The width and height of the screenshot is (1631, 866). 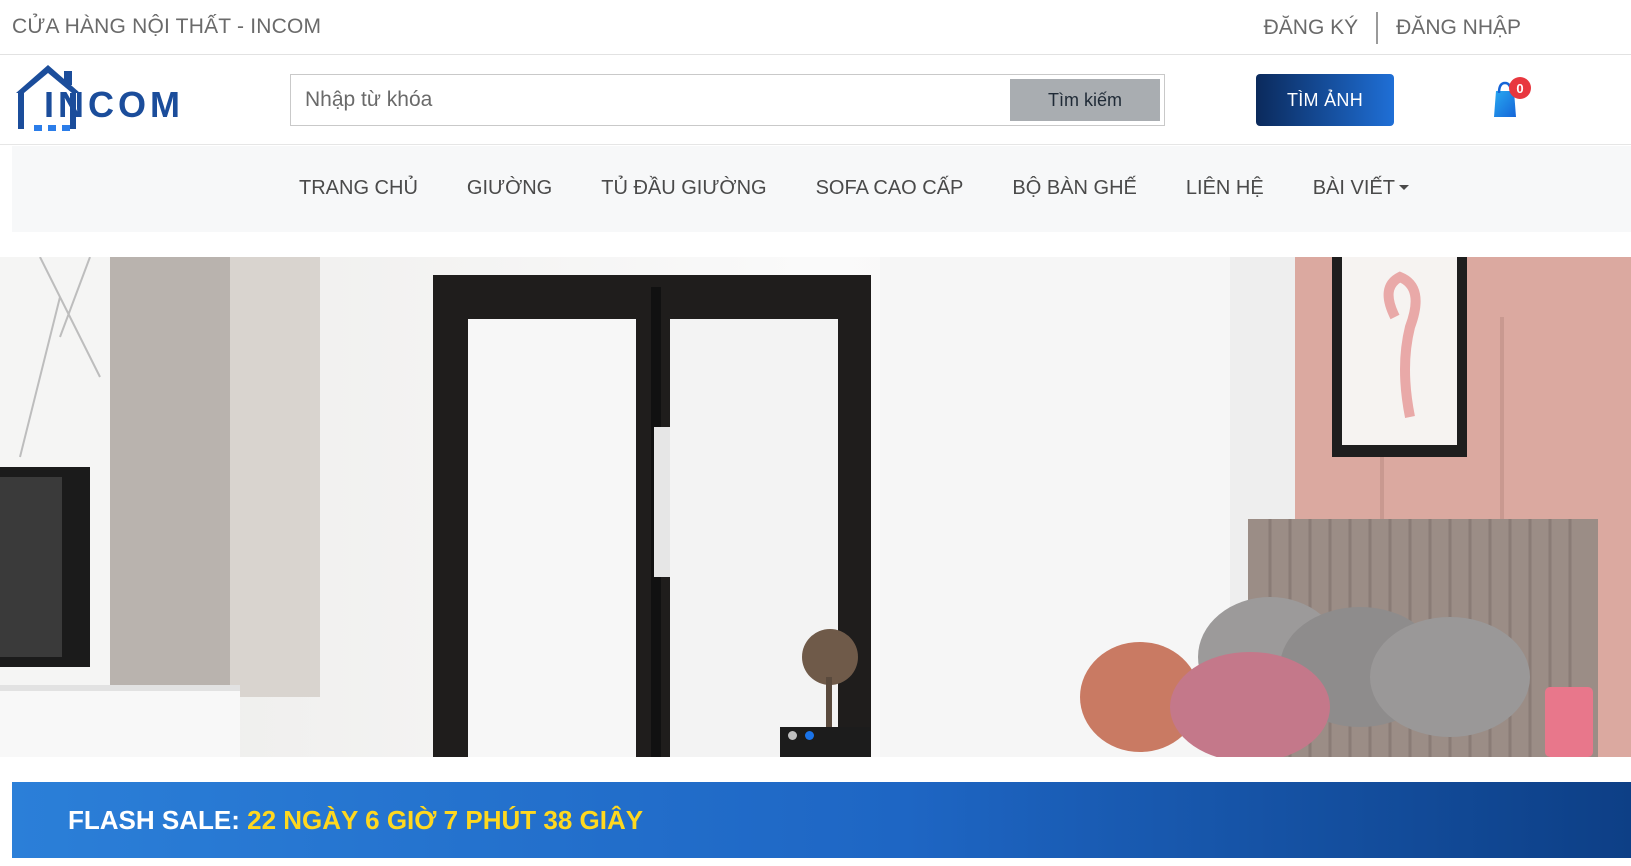 I want to click on carousel-indicators, so click(x=801, y=735).